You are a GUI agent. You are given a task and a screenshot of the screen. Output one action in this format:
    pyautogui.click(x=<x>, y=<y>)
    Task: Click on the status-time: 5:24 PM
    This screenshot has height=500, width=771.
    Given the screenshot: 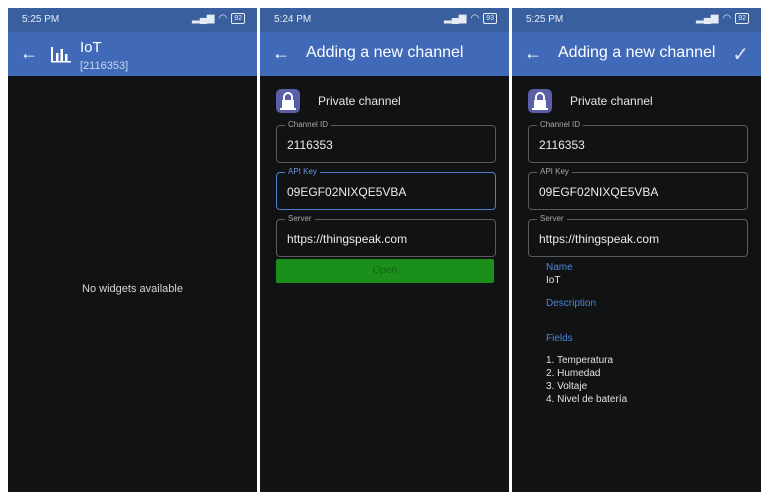 What is the action you would take?
    pyautogui.click(x=293, y=19)
    